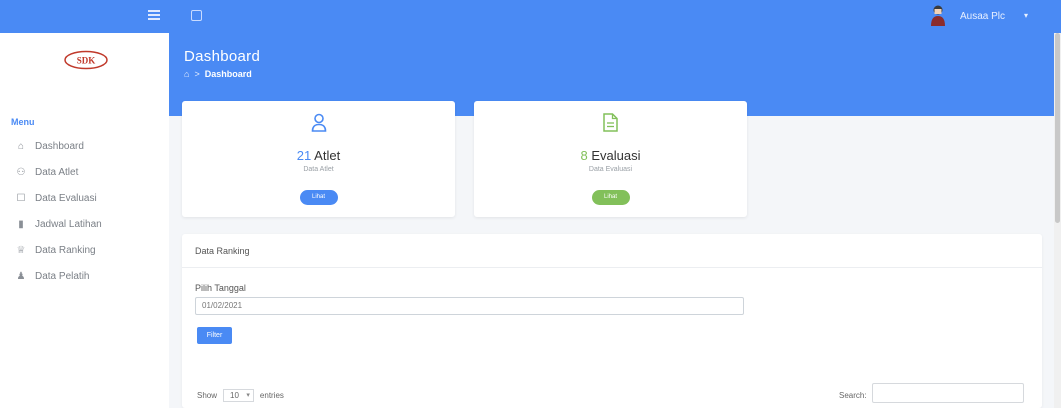 This screenshot has width=1061, height=408. I want to click on fullscreen-icon, so click(196, 15).